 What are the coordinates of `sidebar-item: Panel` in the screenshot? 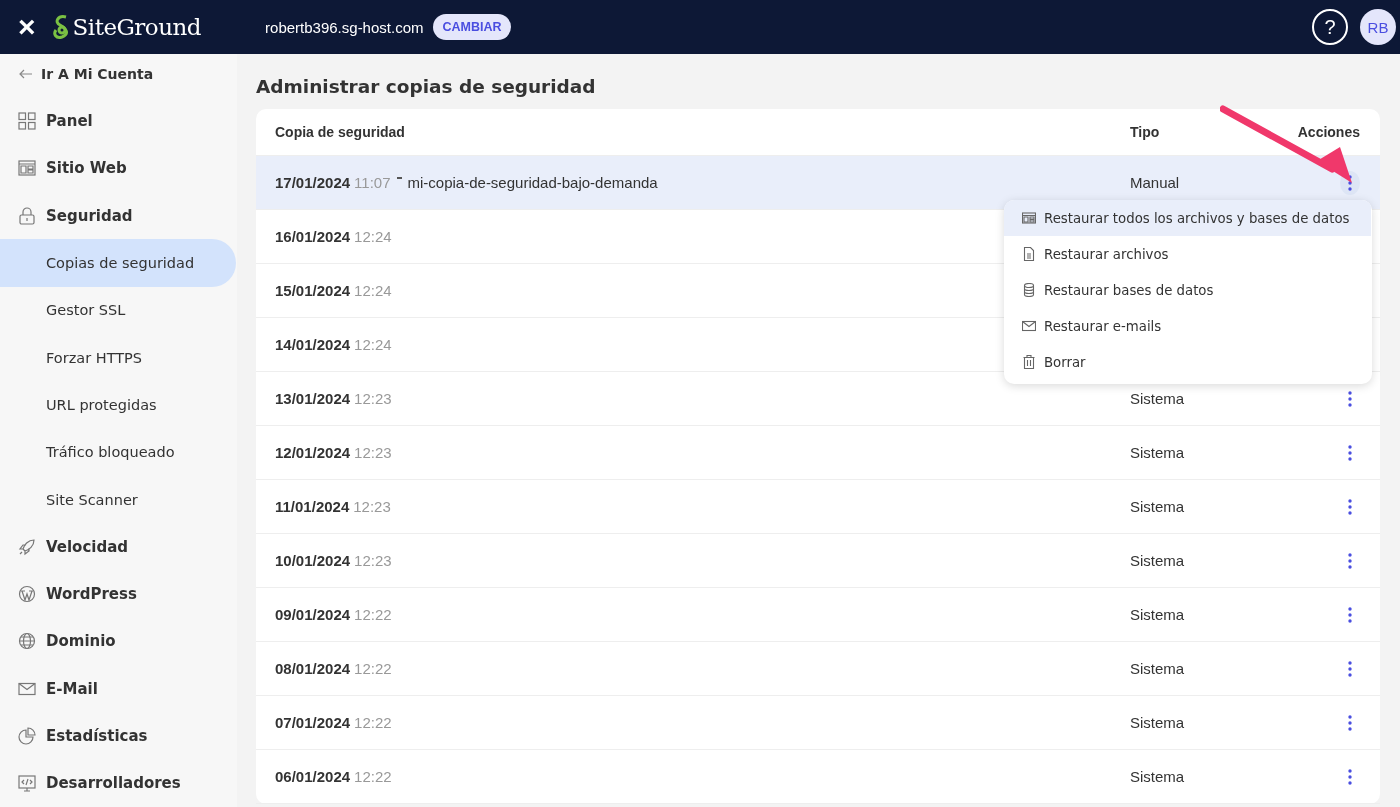 It's located at (118, 121).